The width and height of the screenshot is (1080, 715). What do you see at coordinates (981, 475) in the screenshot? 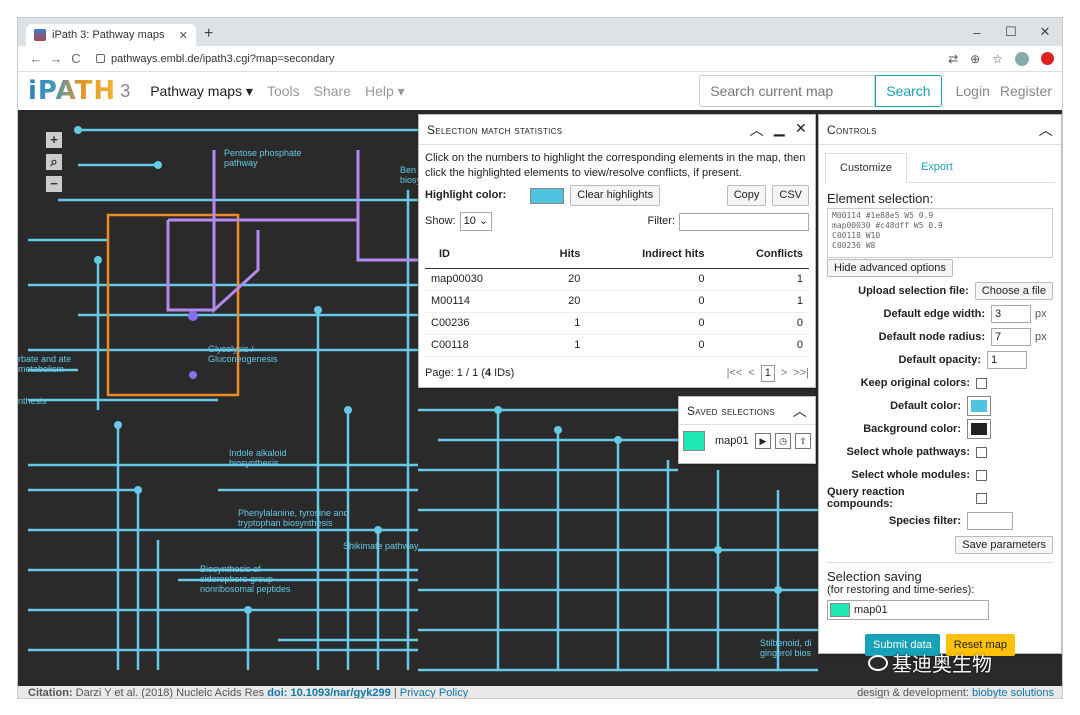
I see `whole-modules-checkbox` at bounding box center [981, 475].